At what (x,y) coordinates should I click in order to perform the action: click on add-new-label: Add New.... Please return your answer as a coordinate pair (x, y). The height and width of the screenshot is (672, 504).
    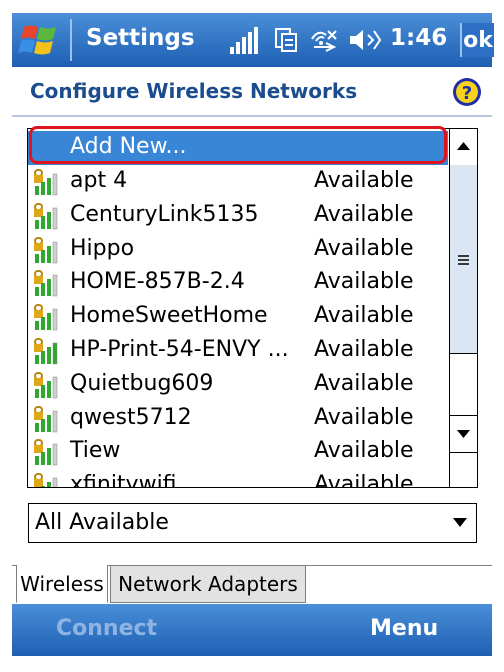
    Looking at the image, I should click on (128, 146).